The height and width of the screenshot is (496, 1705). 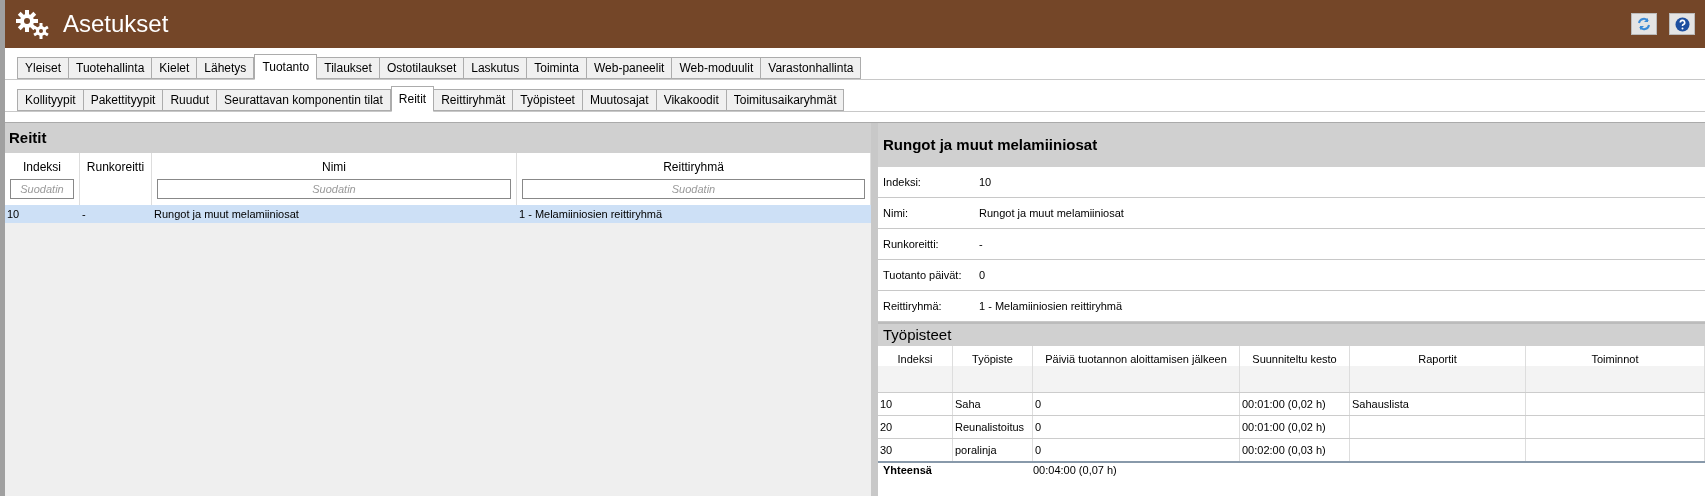 What do you see at coordinates (50, 100) in the screenshot?
I see `tab: Kollityypit` at bounding box center [50, 100].